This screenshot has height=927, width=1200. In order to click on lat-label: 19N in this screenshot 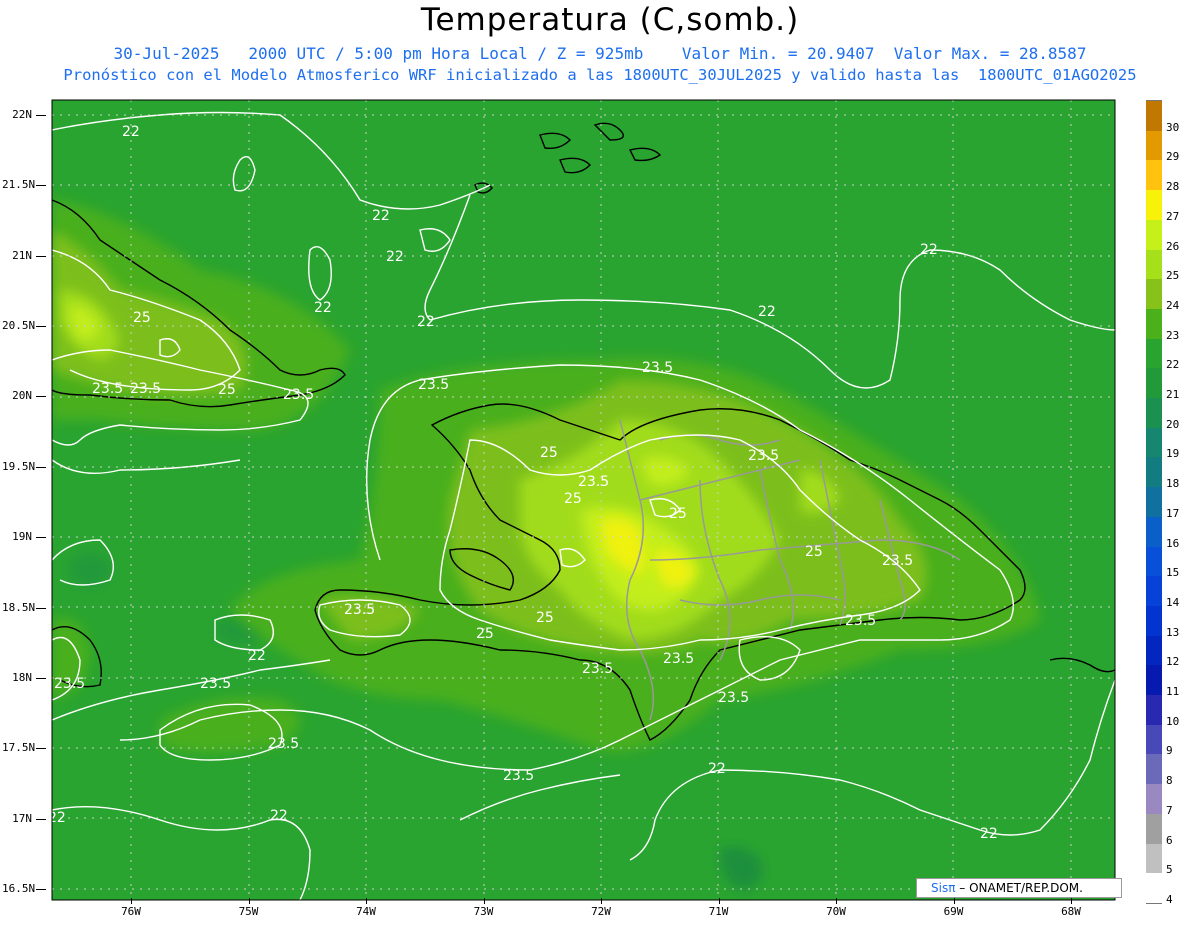, I will do `click(22, 537)`.